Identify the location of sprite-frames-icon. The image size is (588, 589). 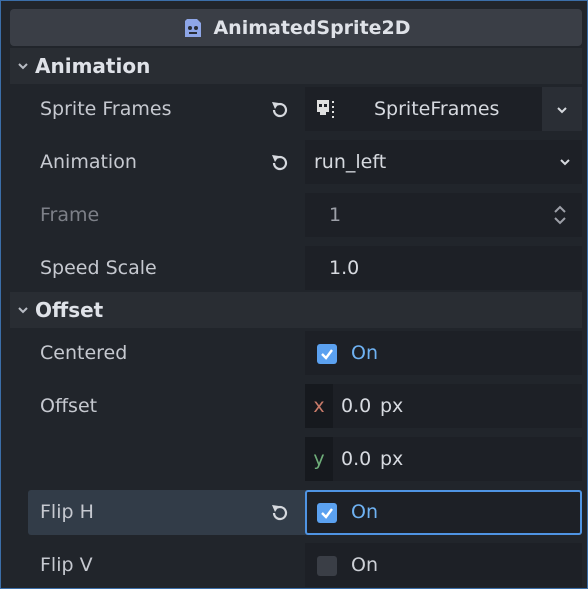
(325, 109).